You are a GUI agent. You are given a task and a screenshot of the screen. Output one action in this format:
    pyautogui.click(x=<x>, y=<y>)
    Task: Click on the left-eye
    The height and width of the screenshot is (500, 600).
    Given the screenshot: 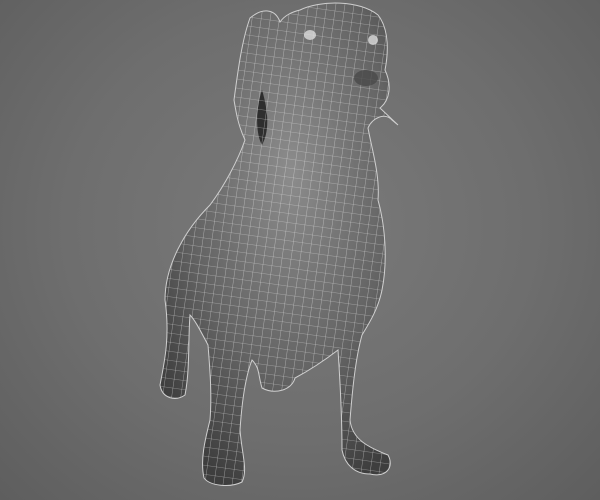 What is the action you would take?
    pyautogui.click(x=310, y=35)
    